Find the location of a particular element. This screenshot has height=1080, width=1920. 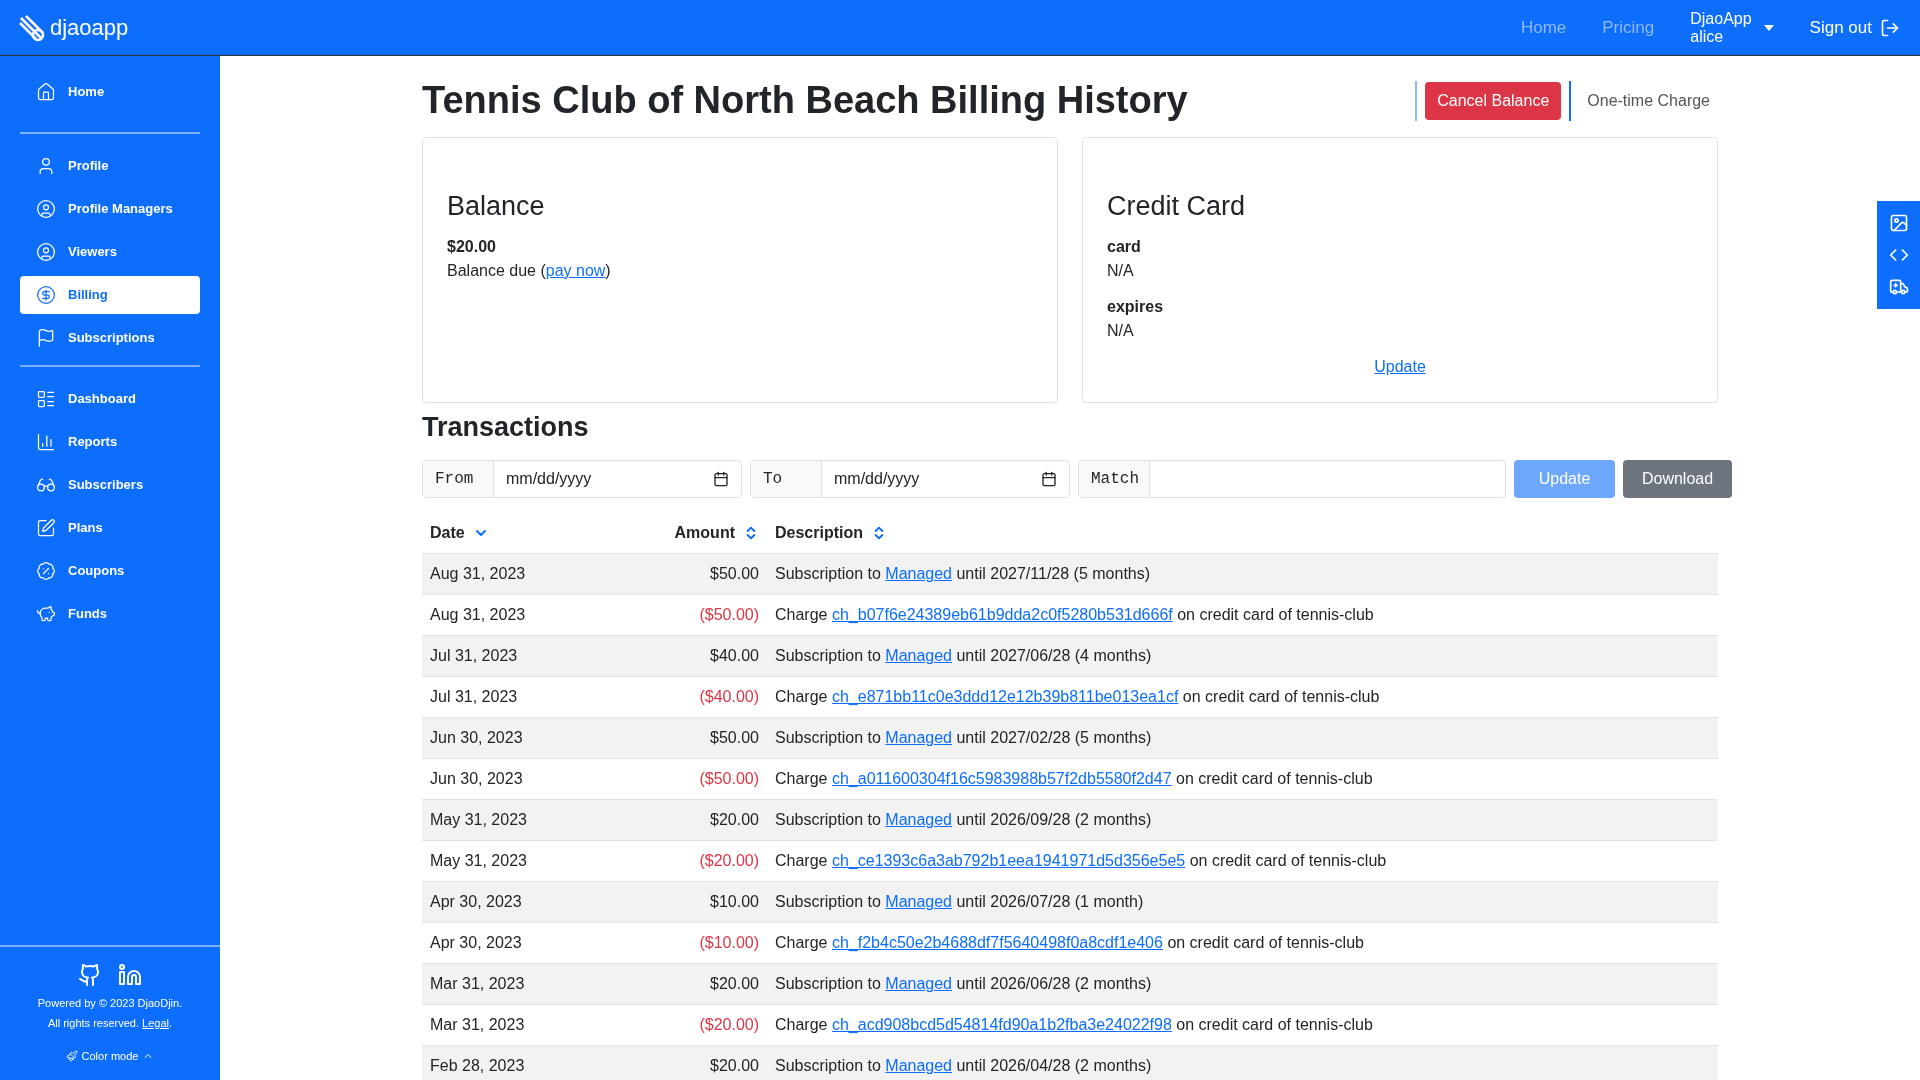

one-time-charge-button: One-time Charge is located at coordinates (1648, 100).